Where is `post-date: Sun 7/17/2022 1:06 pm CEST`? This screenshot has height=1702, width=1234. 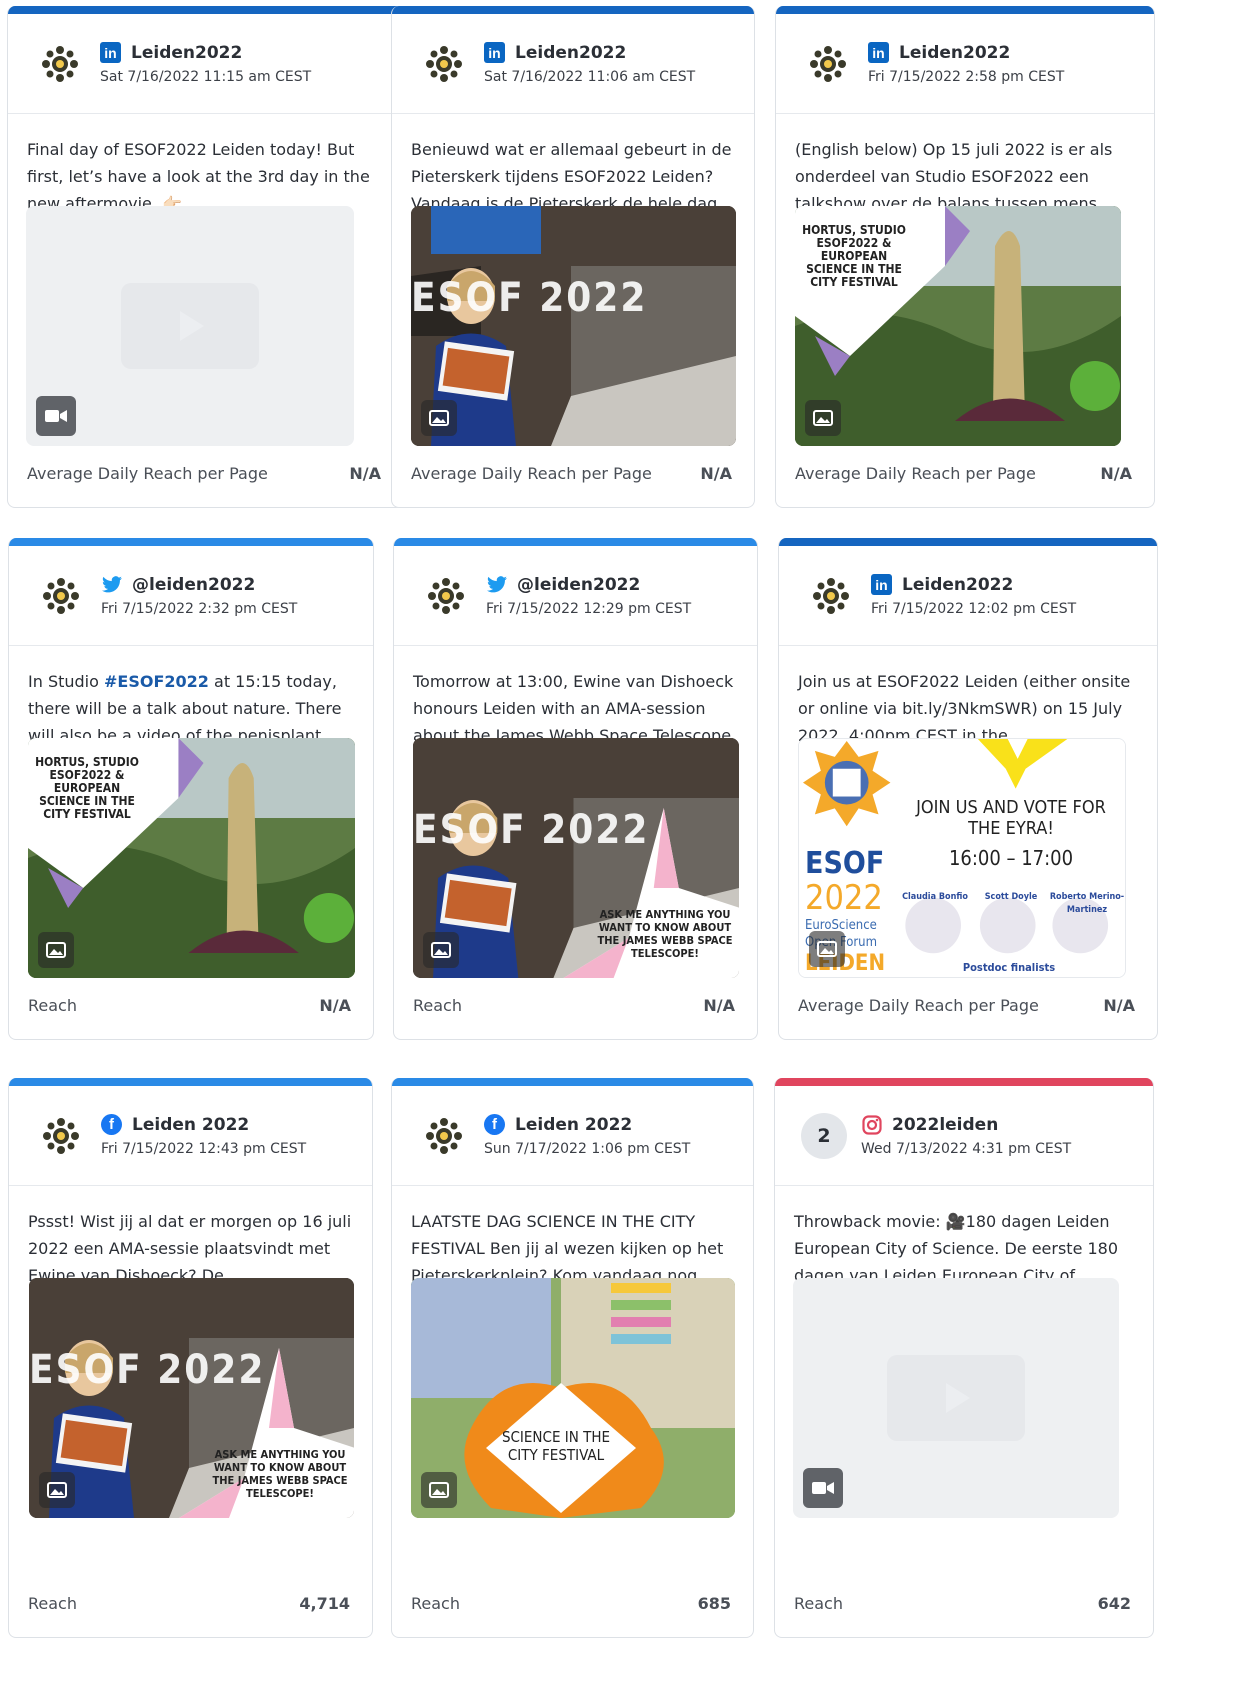
post-date: Sun 7/17/2022 1:06 pm CEST is located at coordinates (587, 1149).